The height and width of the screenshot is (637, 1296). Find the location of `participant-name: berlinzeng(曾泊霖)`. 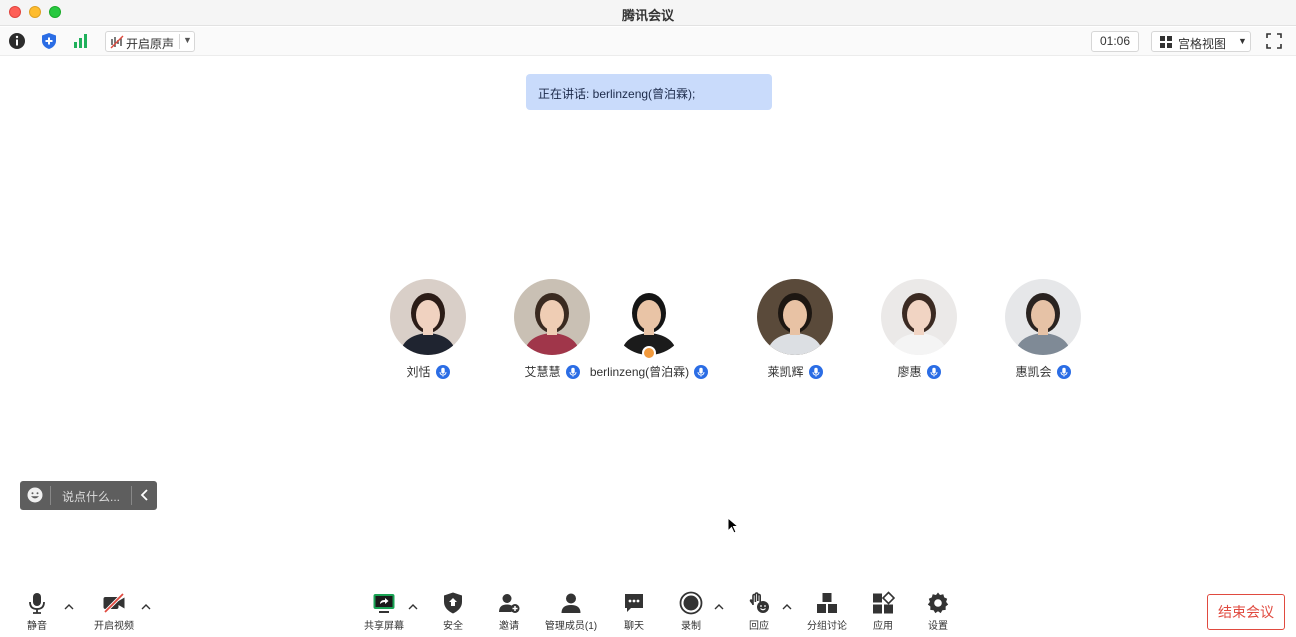

participant-name: berlinzeng(曾泊霖) is located at coordinates (639, 372).